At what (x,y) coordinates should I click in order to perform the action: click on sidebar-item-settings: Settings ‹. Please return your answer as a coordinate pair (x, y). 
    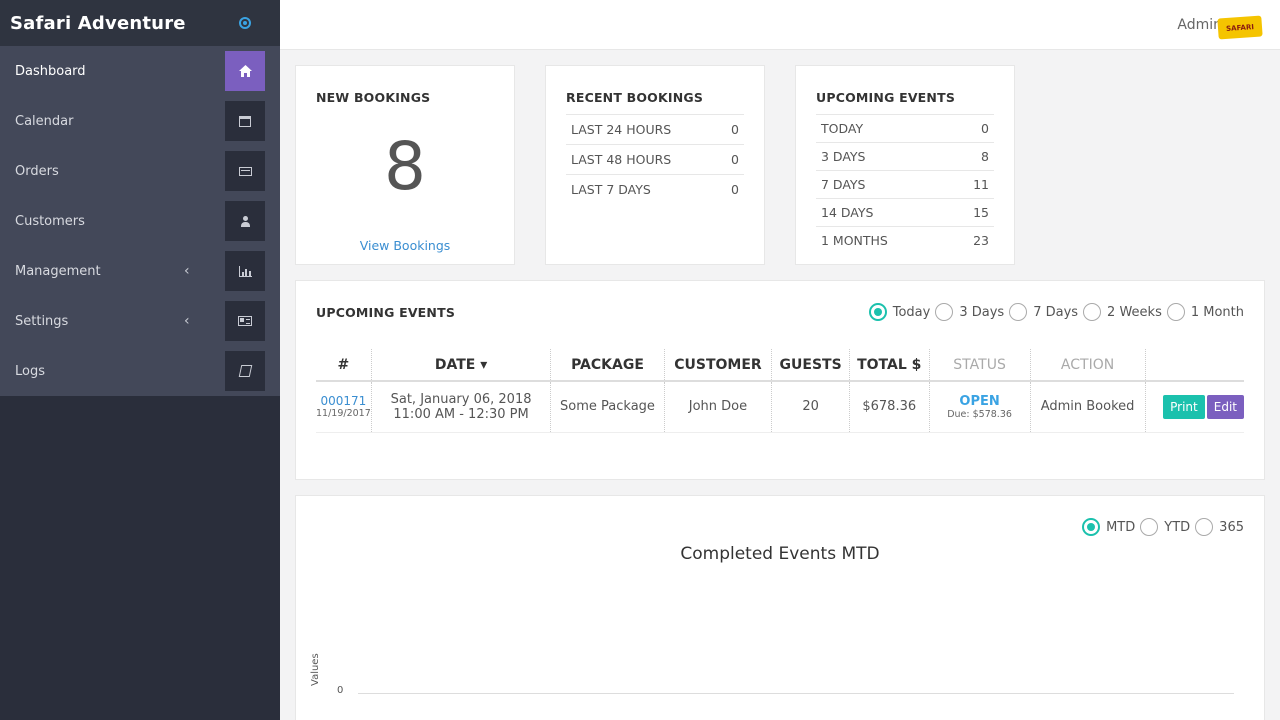
    Looking at the image, I should click on (140, 321).